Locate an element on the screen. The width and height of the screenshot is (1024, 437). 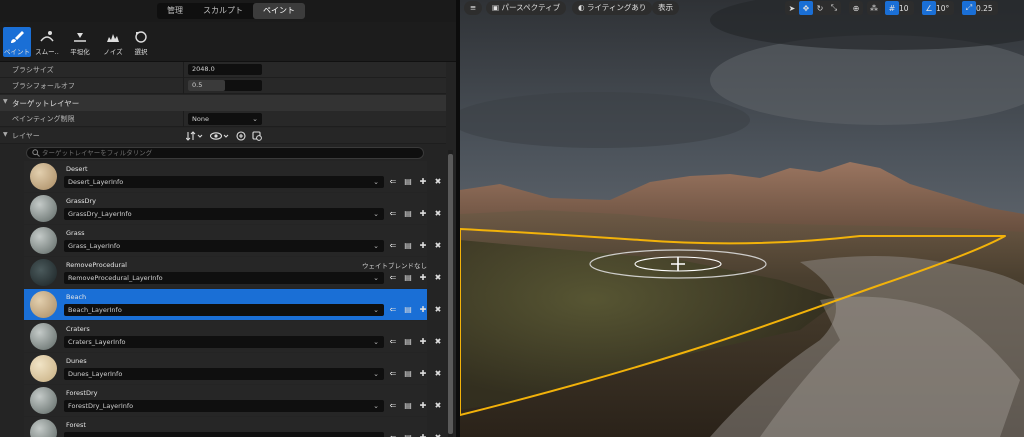
scale-snap-control: ⤢ 0.25 is located at coordinates (980, 8).